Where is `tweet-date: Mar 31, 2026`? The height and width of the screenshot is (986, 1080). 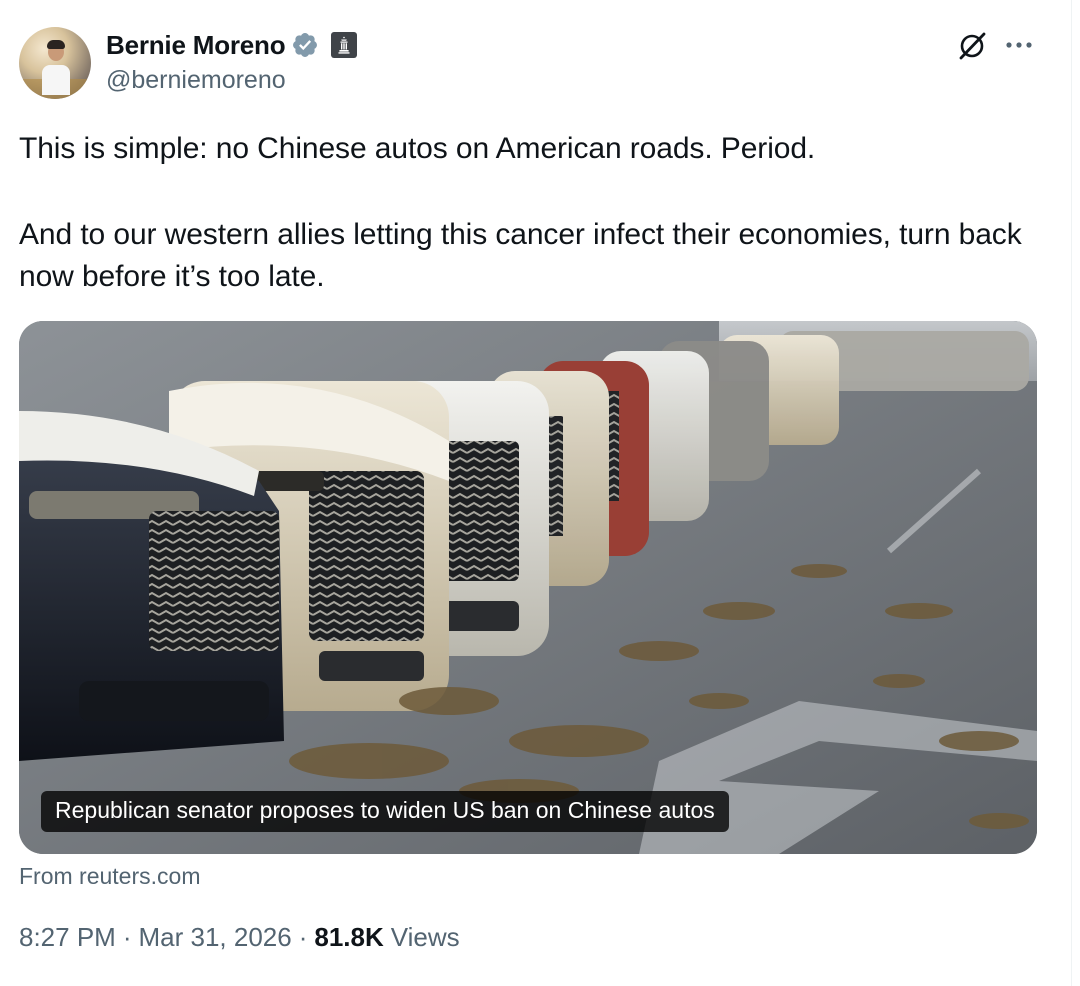 tweet-date: Mar 31, 2026 is located at coordinates (215, 937).